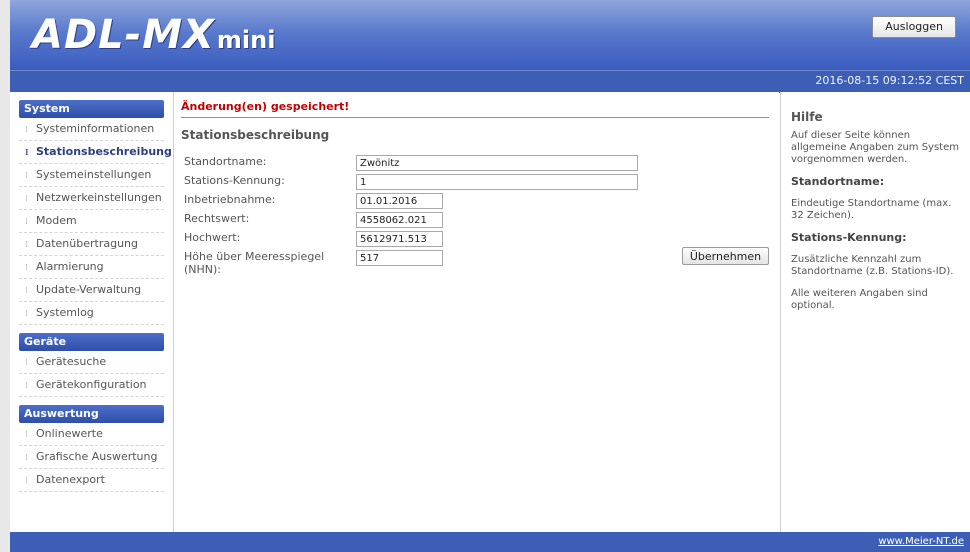  What do you see at coordinates (490, 35) in the screenshot?
I see `header: ADL-MX mini Ausloggen` at bounding box center [490, 35].